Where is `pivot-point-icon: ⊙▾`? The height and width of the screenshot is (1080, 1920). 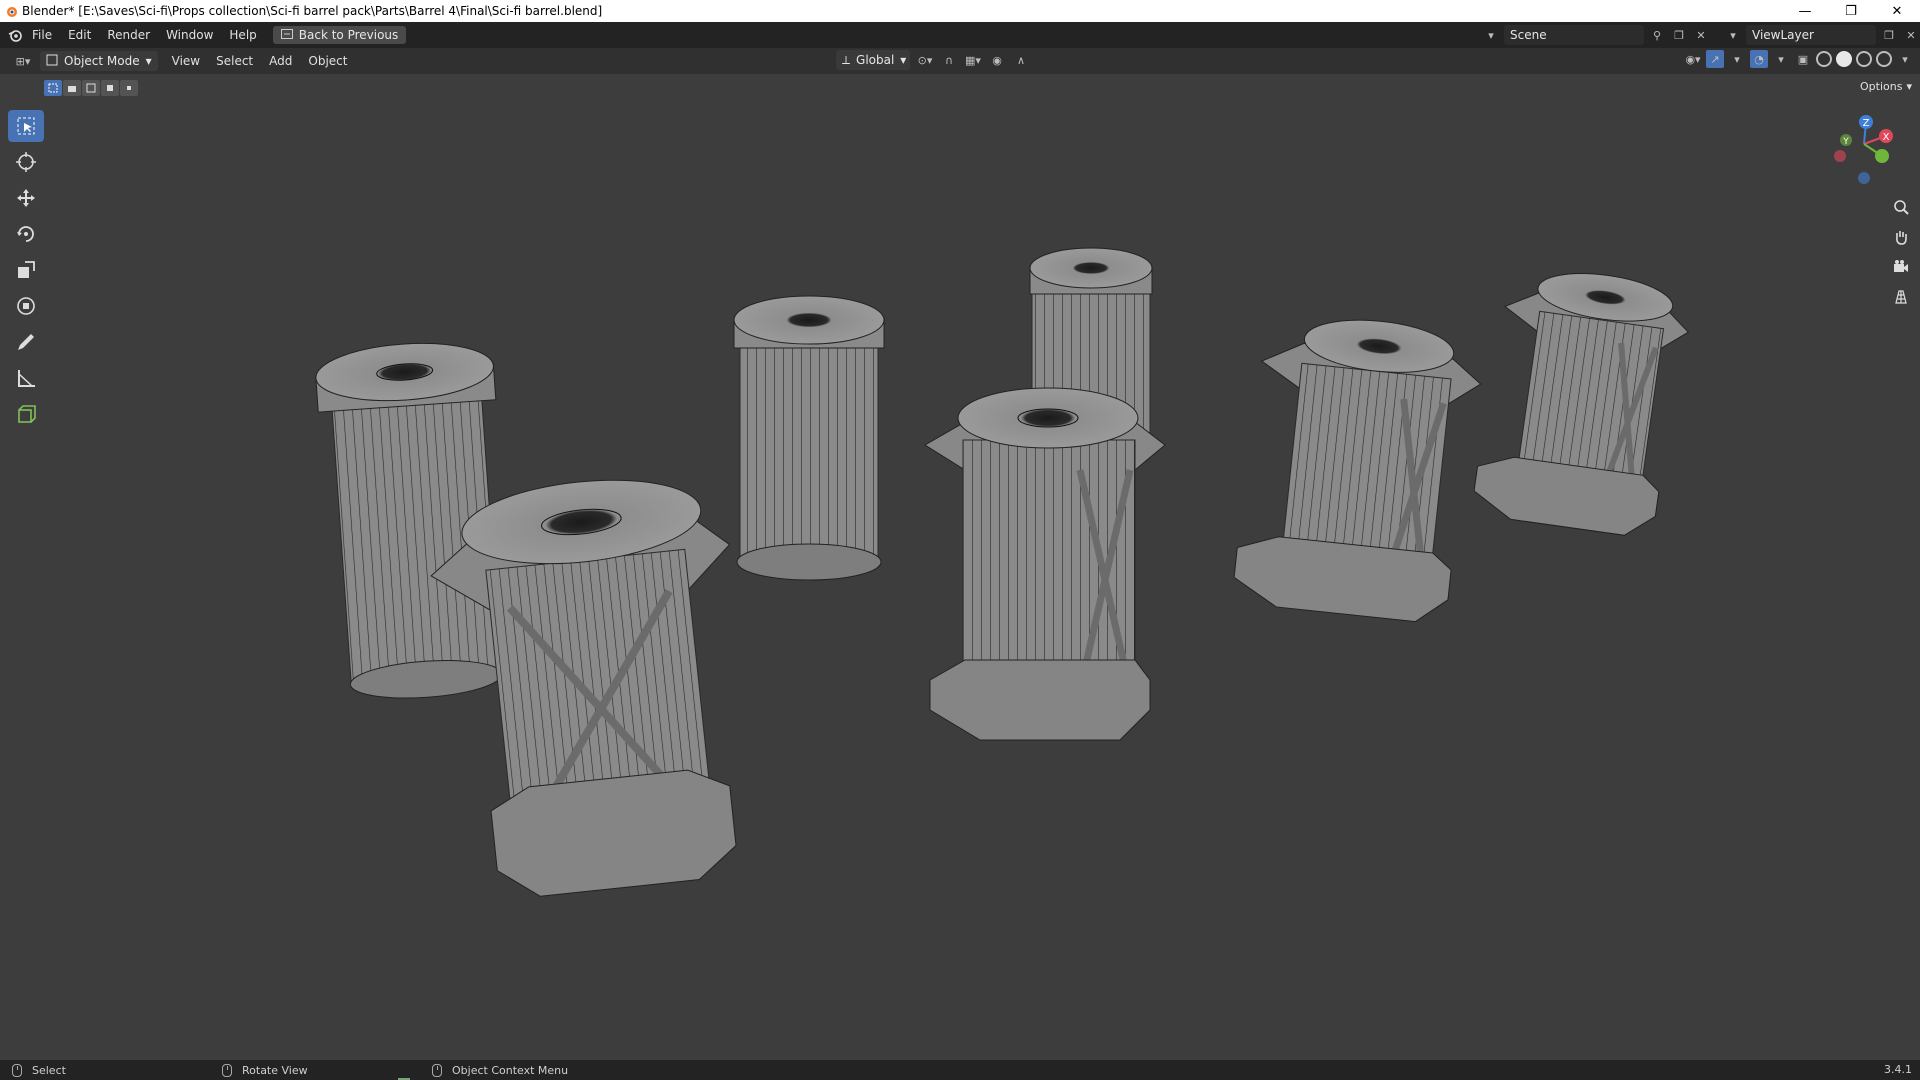
pivot-point-icon: ⊙▾ is located at coordinates (925, 60).